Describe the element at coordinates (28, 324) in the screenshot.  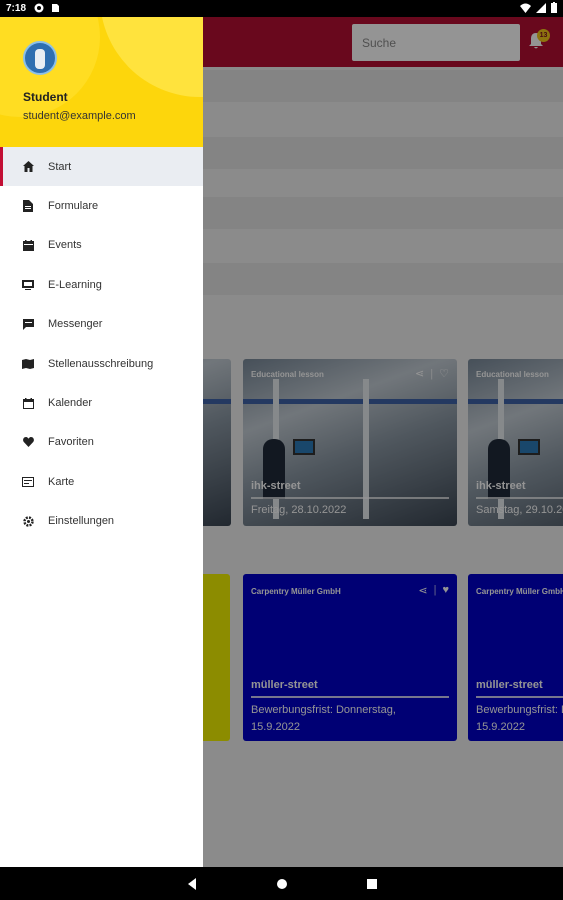
I see `chat-icon` at that location.